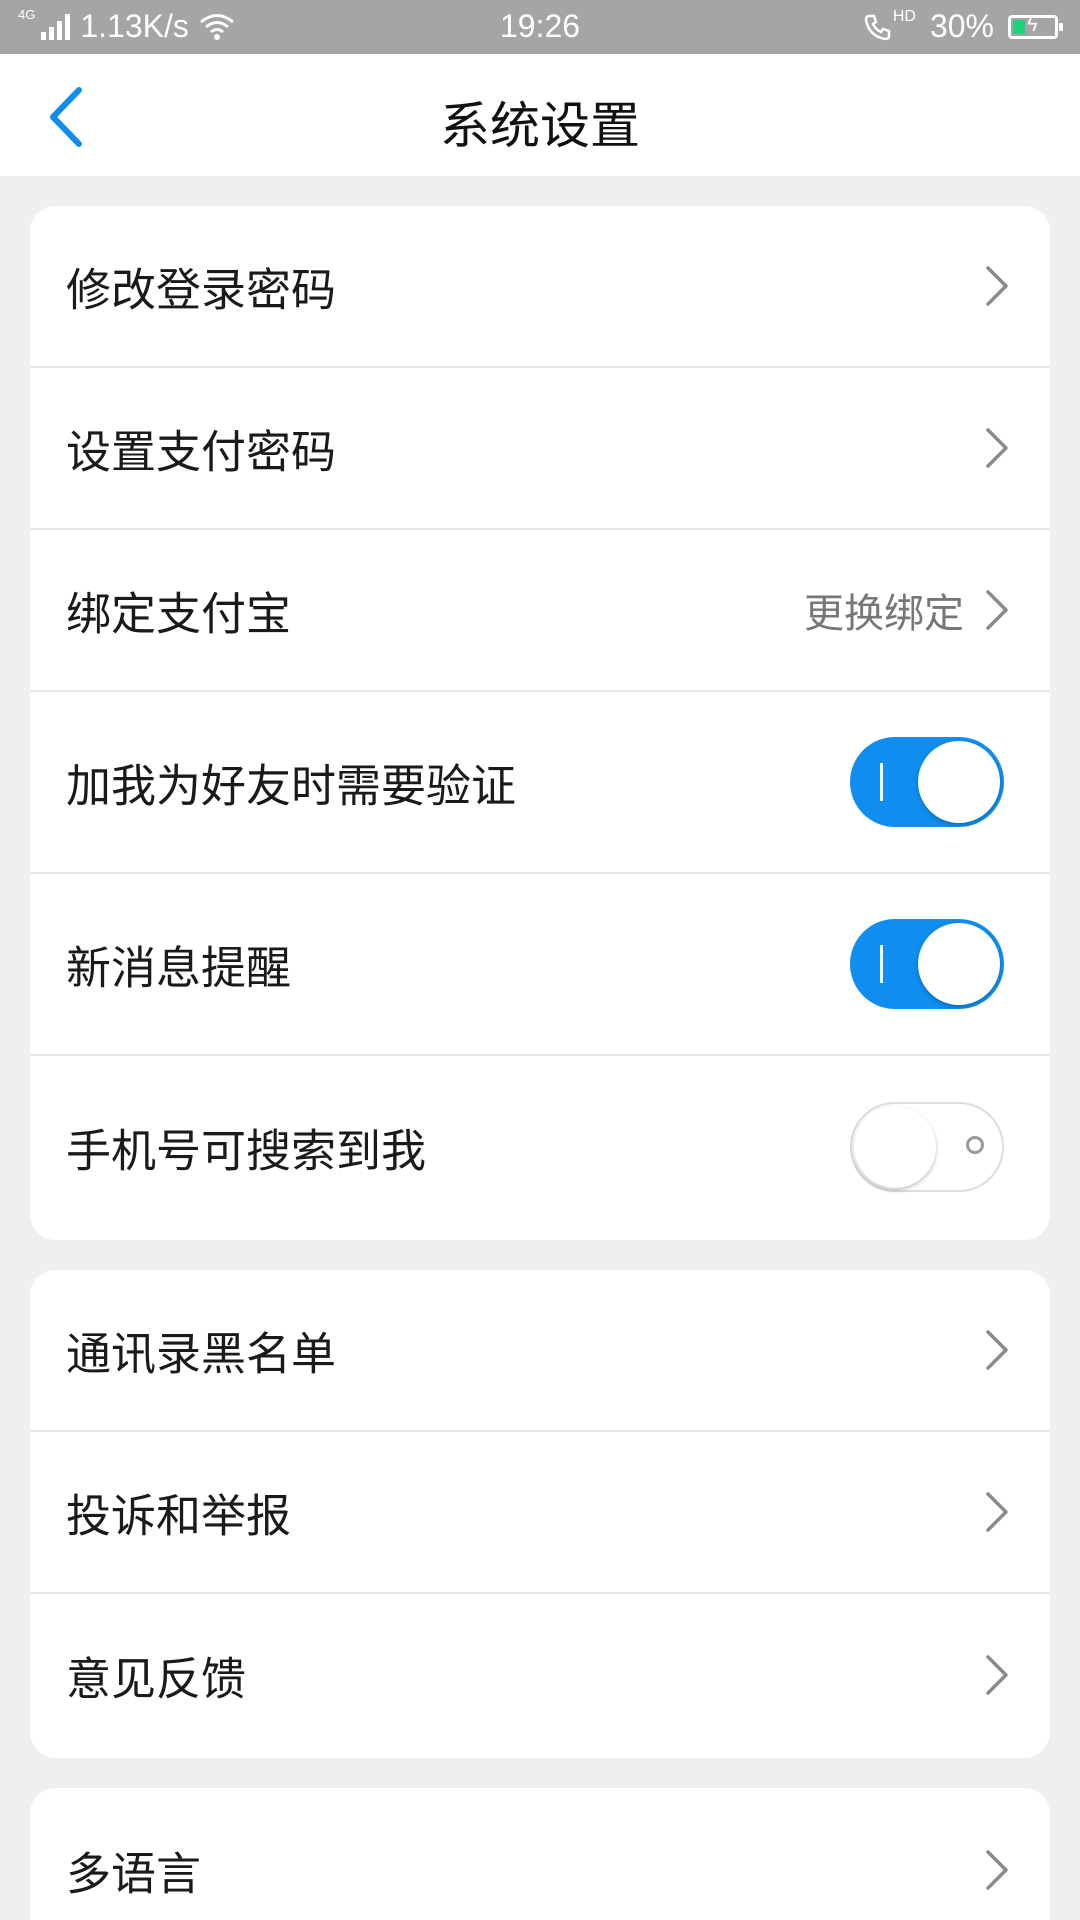  What do you see at coordinates (201, 452) in the screenshot?
I see `row-label: 设置支付密码` at bounding box center [201, 452].